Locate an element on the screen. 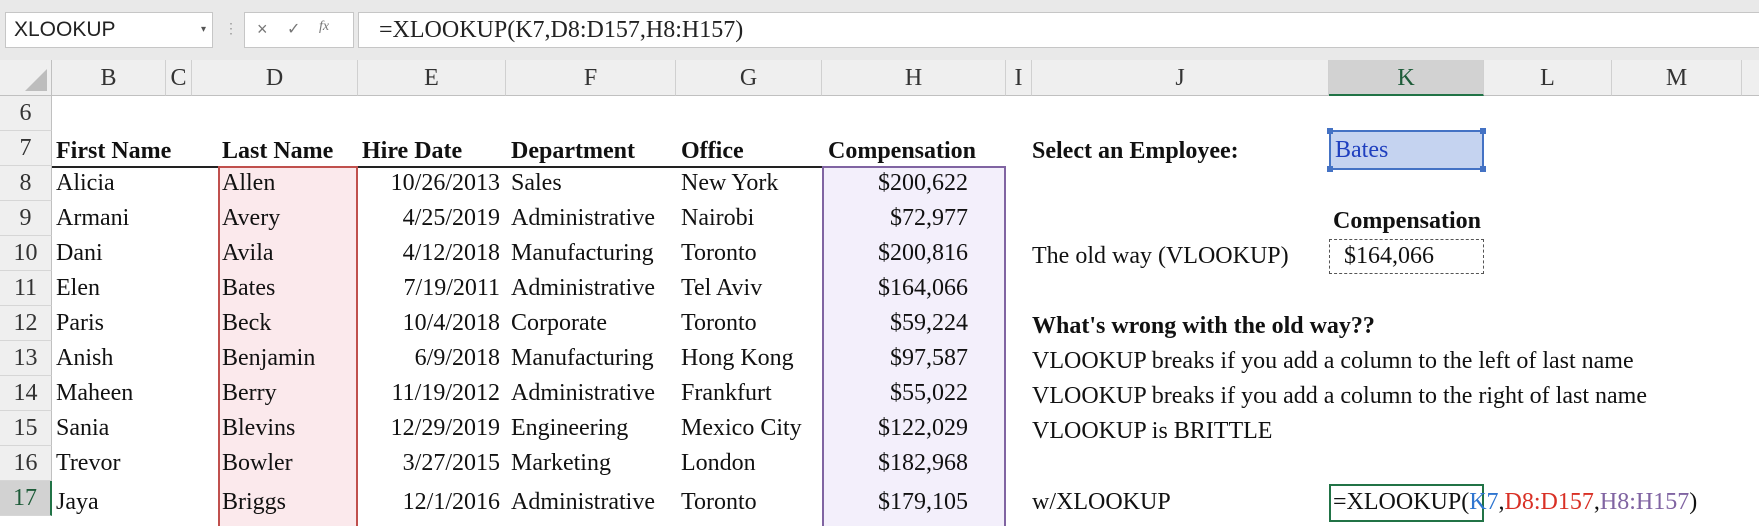 The image size is (1759, 526). column-header-i: I is located at coordinates (1019, 78).